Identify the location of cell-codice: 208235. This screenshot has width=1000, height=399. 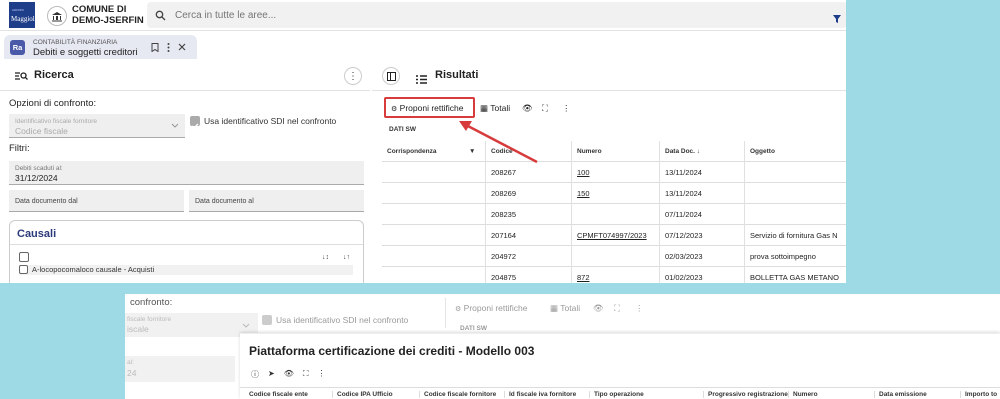
(528, 214).